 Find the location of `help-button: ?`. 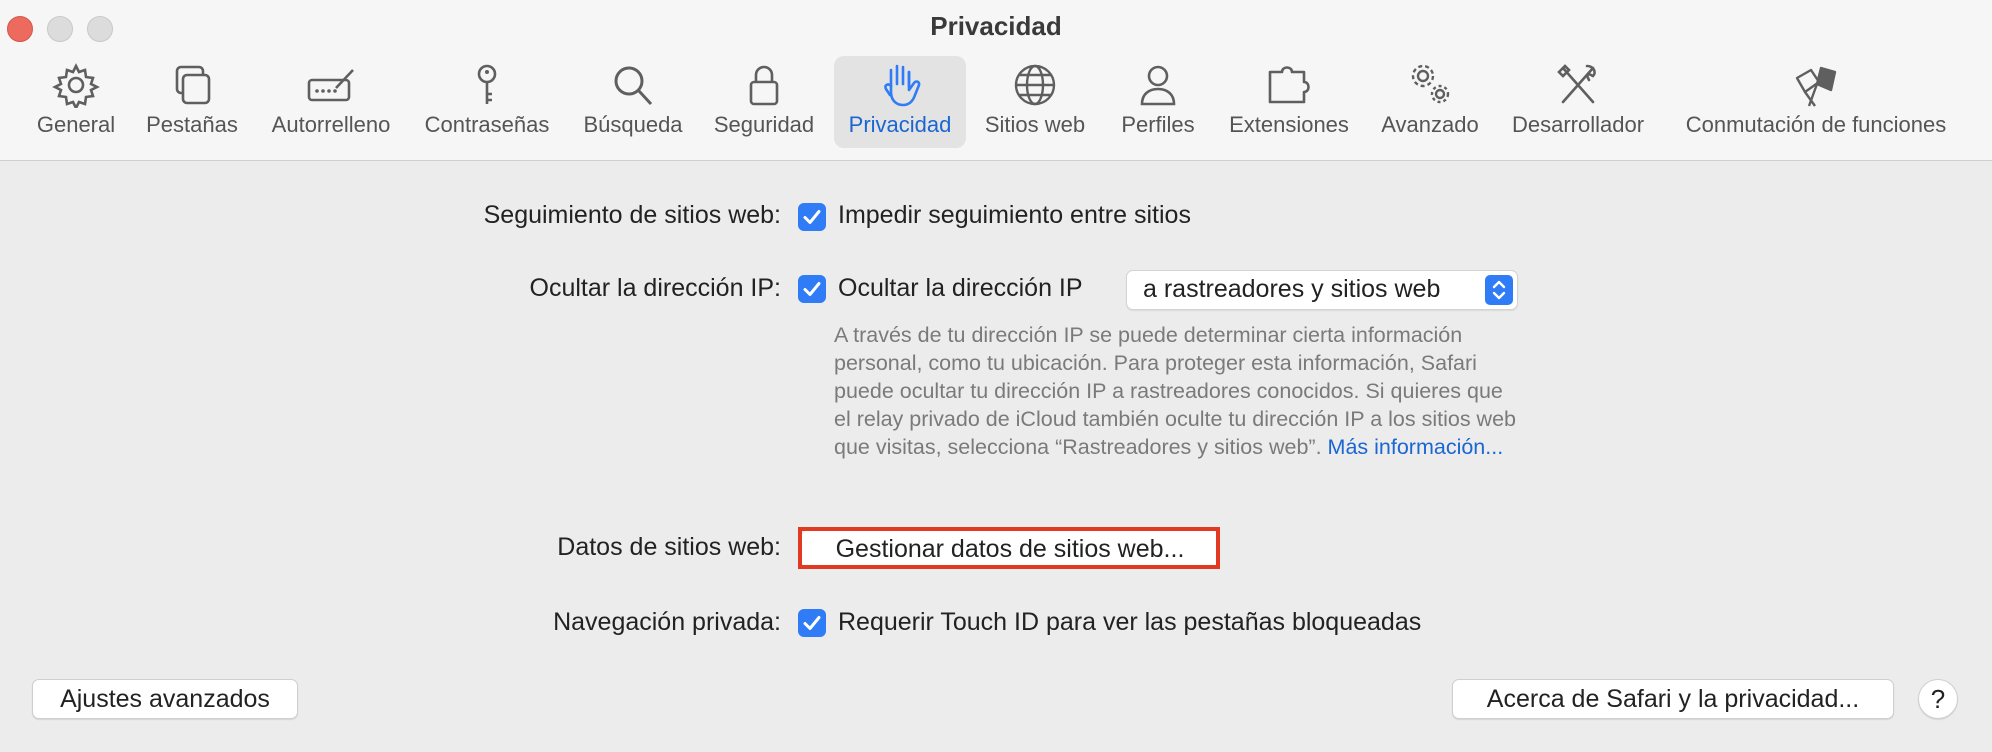

help-button: ? is located at coordinates (1938, 699).